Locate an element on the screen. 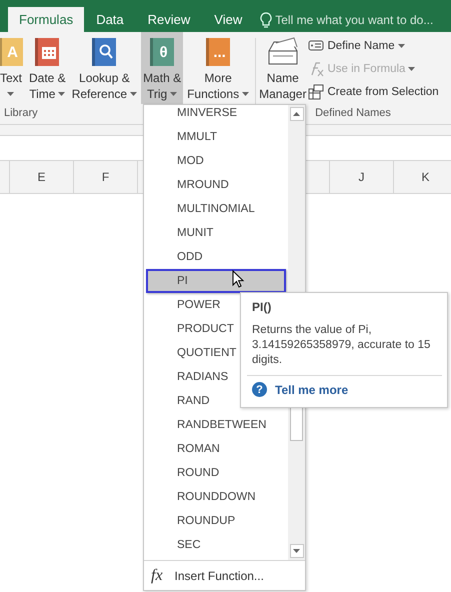 This screenshot has height=592, width=451. ribbon-button: θ Math & Trig is located at coordinates (162, 68).